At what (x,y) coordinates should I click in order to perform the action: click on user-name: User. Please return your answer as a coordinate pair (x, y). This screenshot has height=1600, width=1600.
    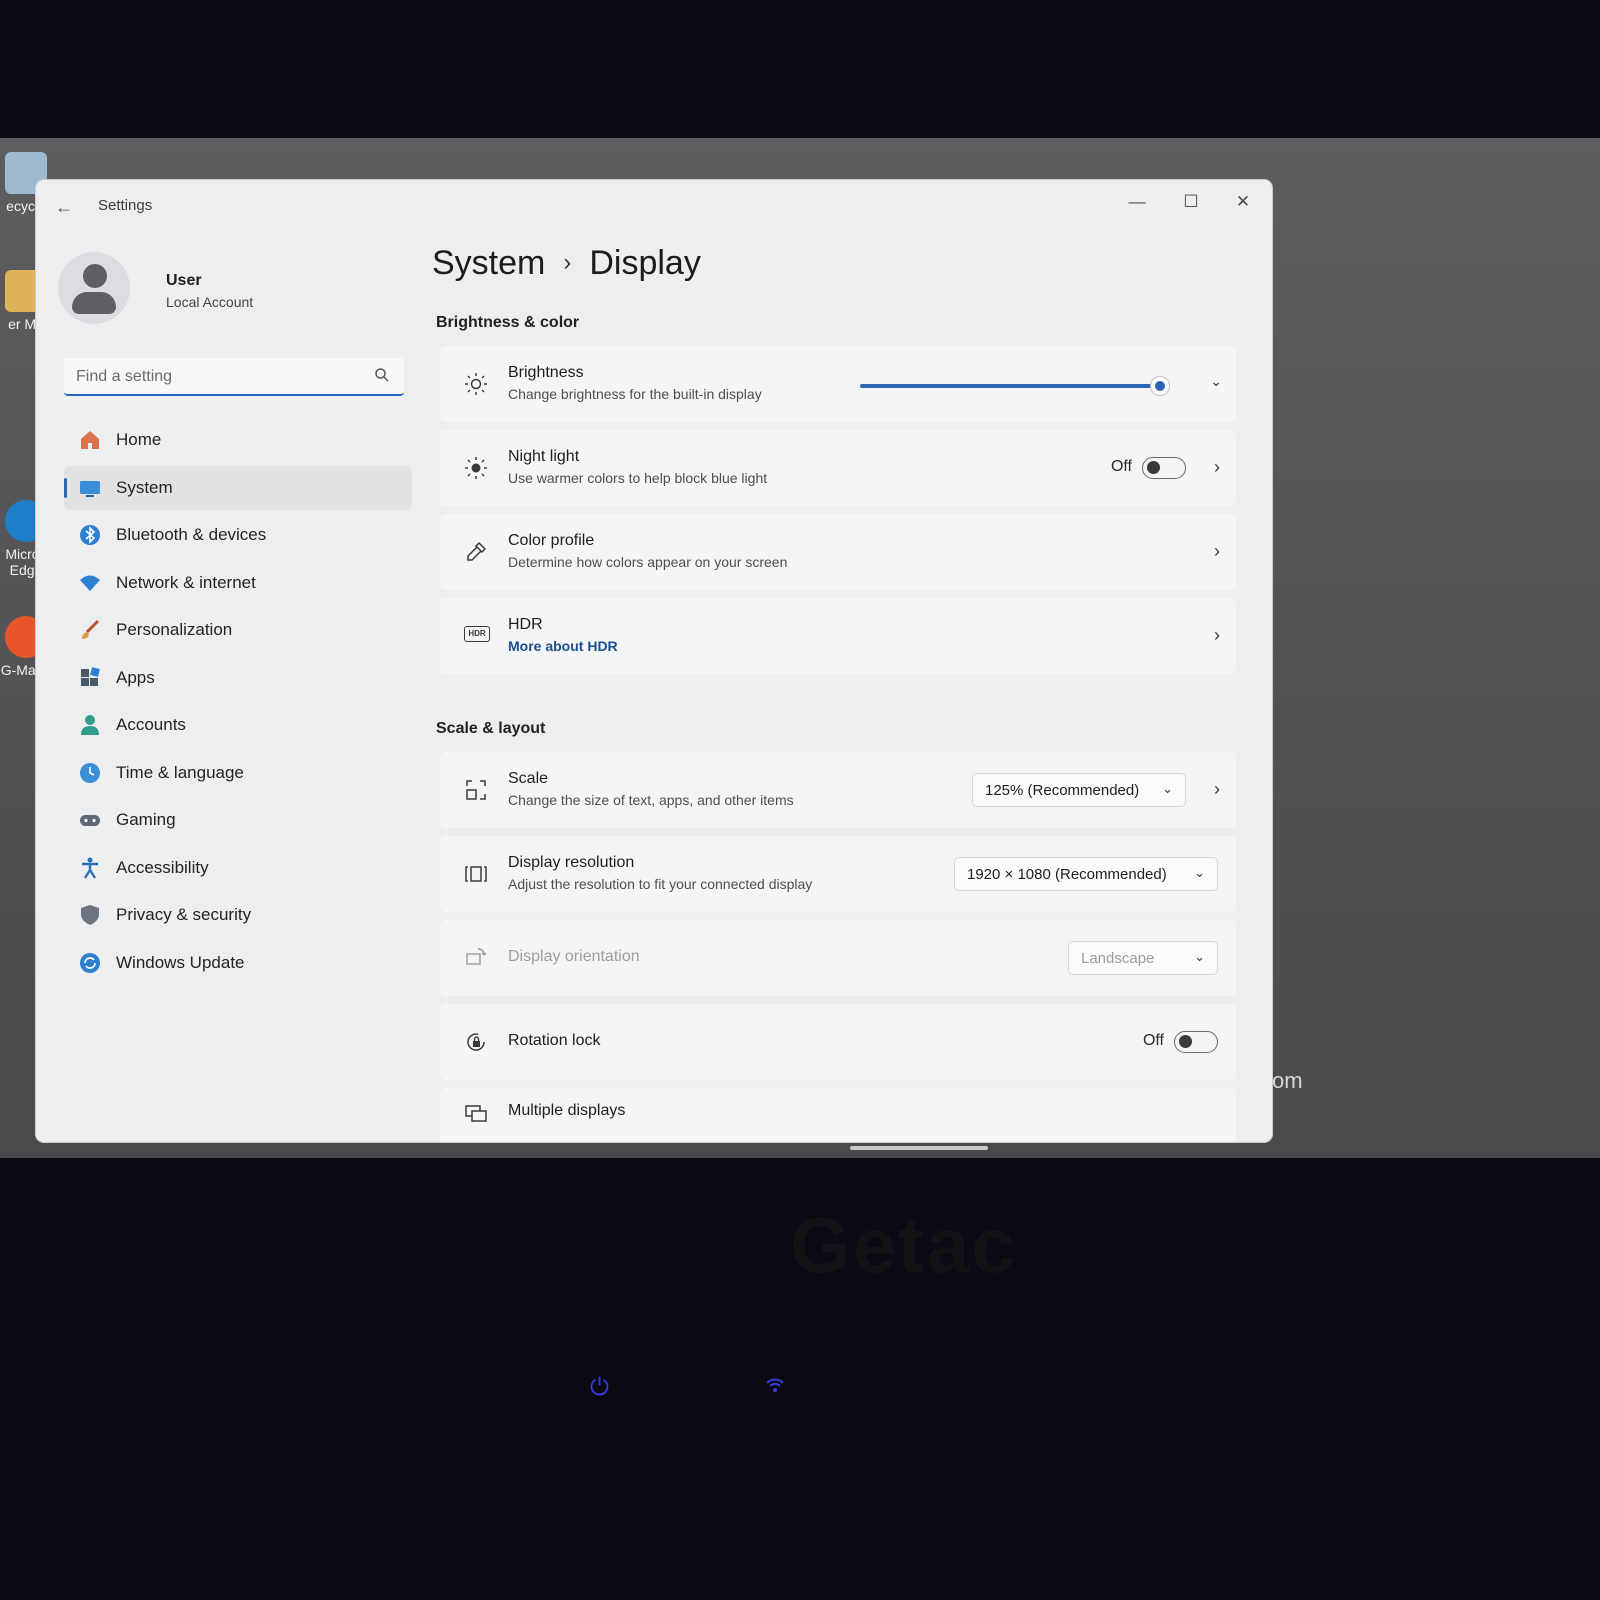
    Looking at the image, I should click on (184, 280).